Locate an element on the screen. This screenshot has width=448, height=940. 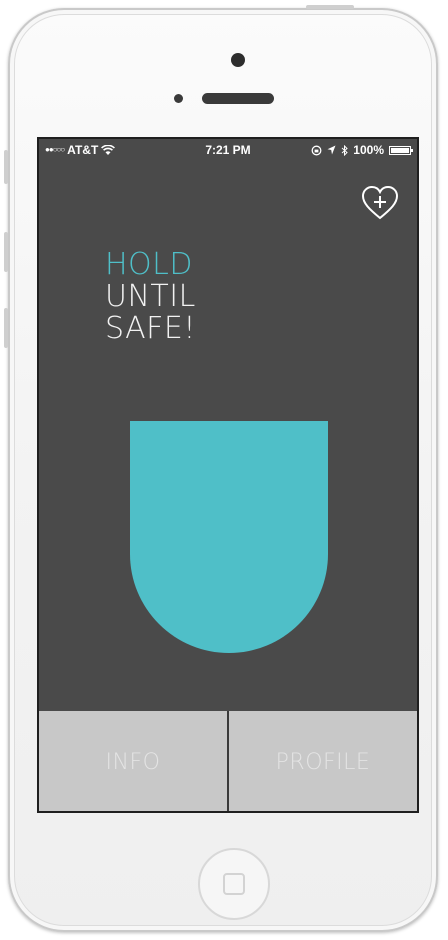
volume-up-button is located at coordinates (6, 252).